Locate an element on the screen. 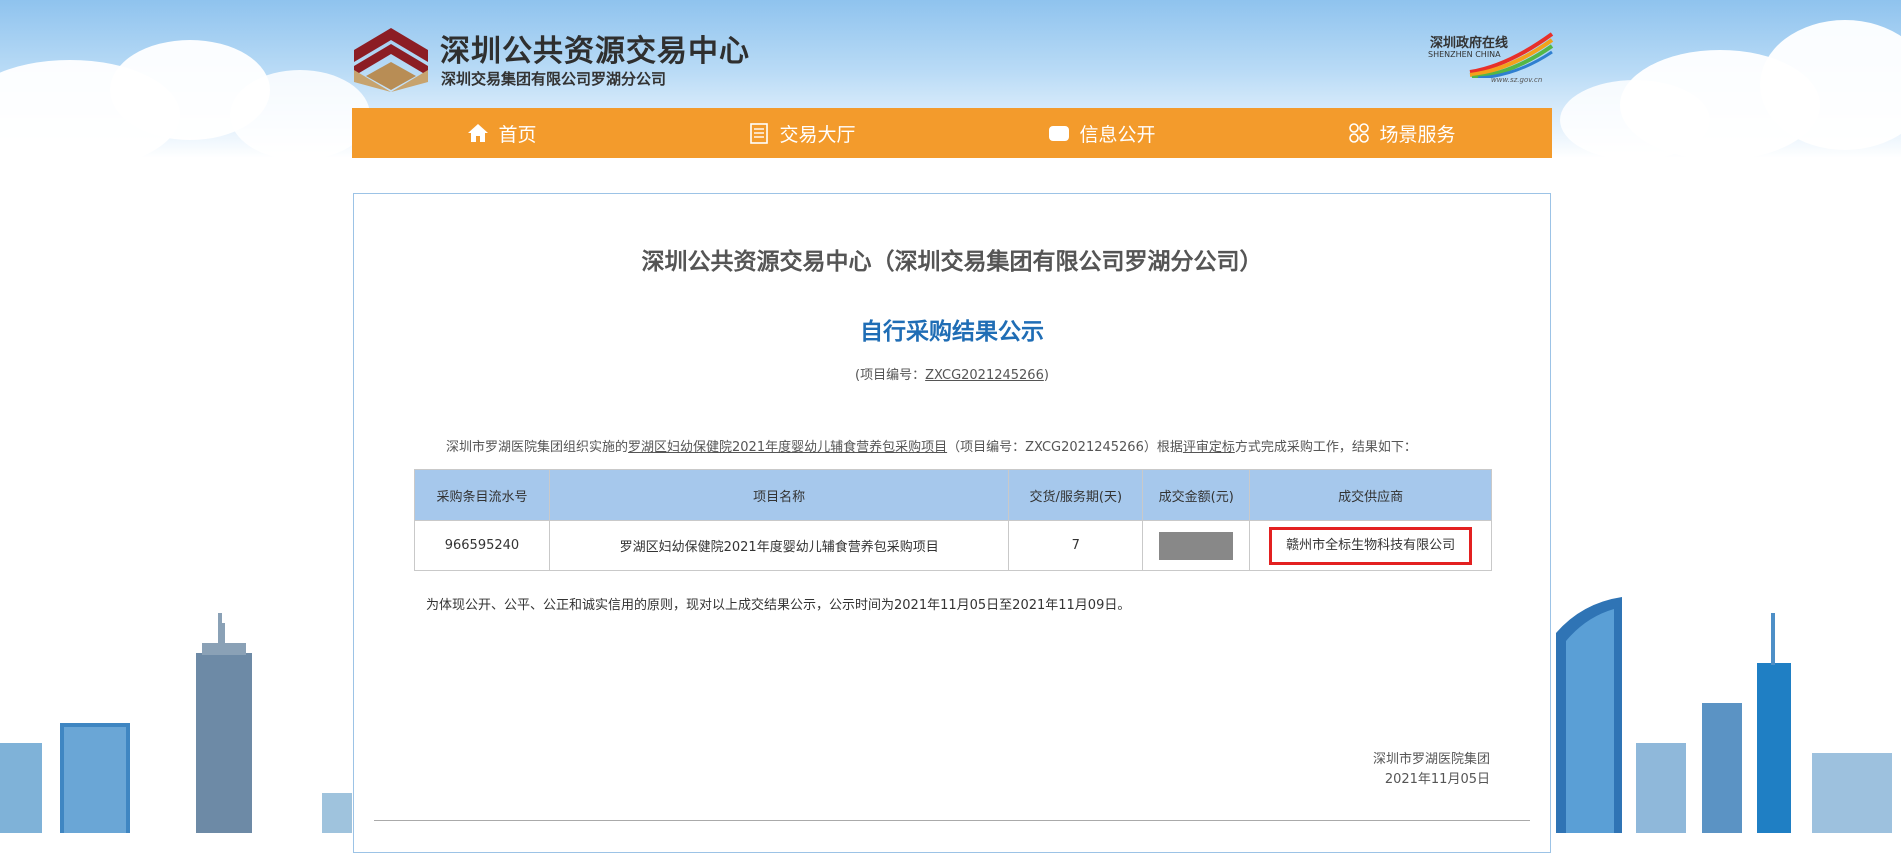  notice-title: 自行采购结果公示 is located at coordinates (952, 332).